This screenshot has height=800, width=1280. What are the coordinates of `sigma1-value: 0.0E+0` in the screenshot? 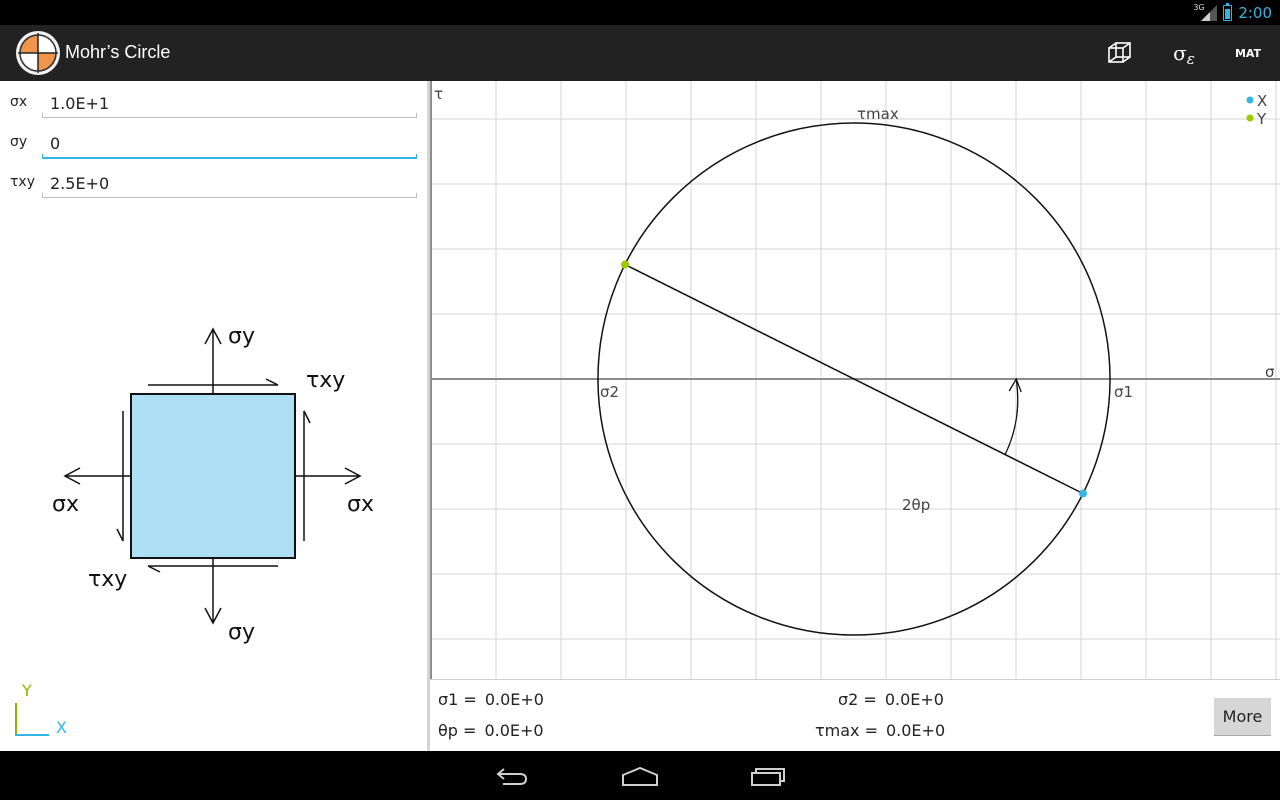 It's located at (514, 699).